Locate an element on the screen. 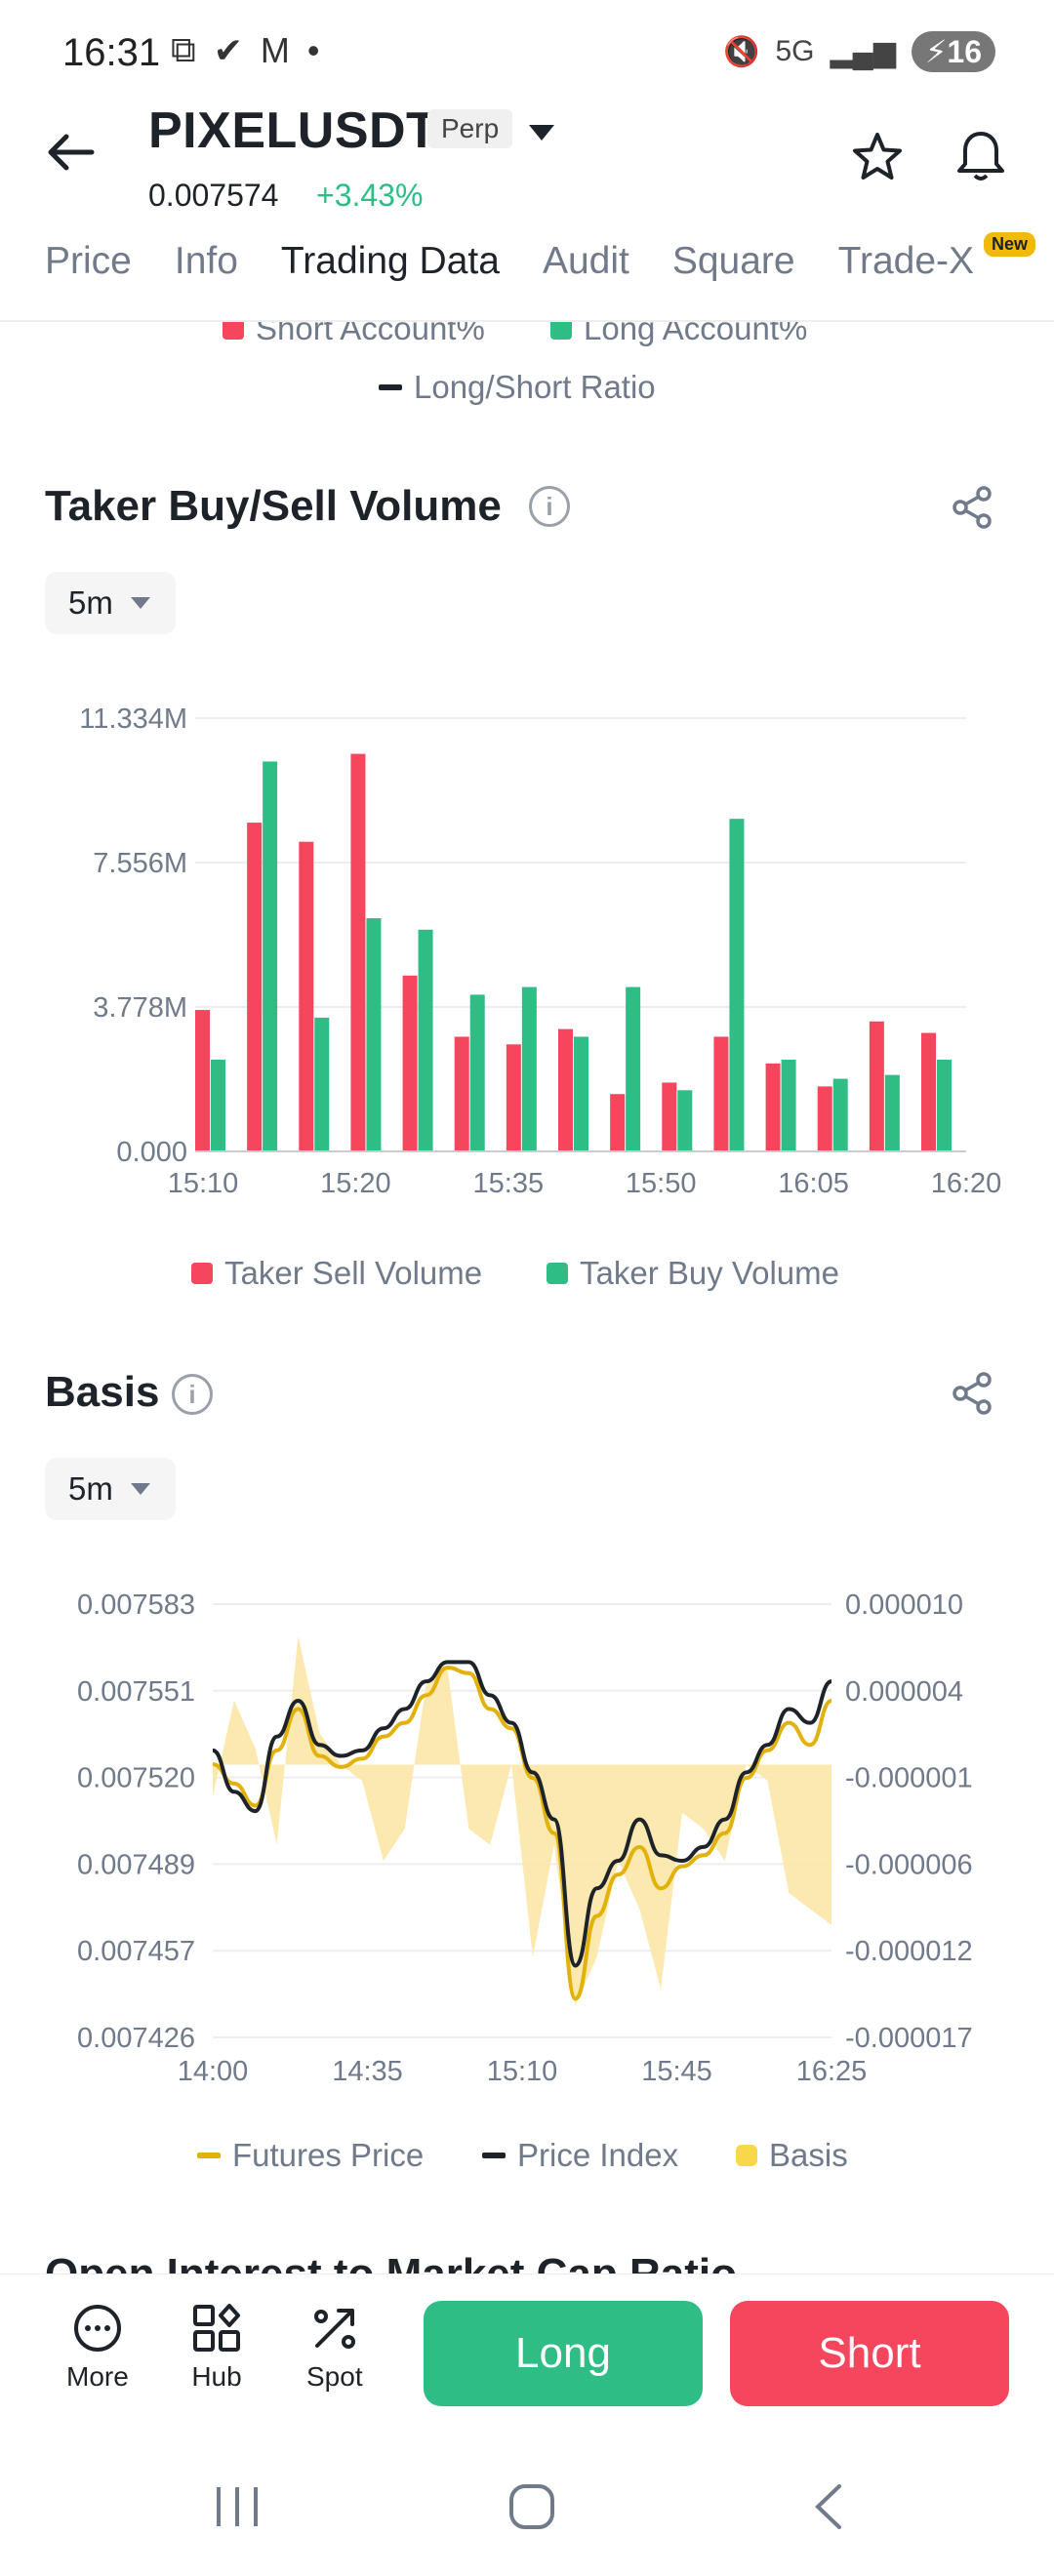 The image size is (1054, 2576). hub-icon is located at coordinates (216, 2328).